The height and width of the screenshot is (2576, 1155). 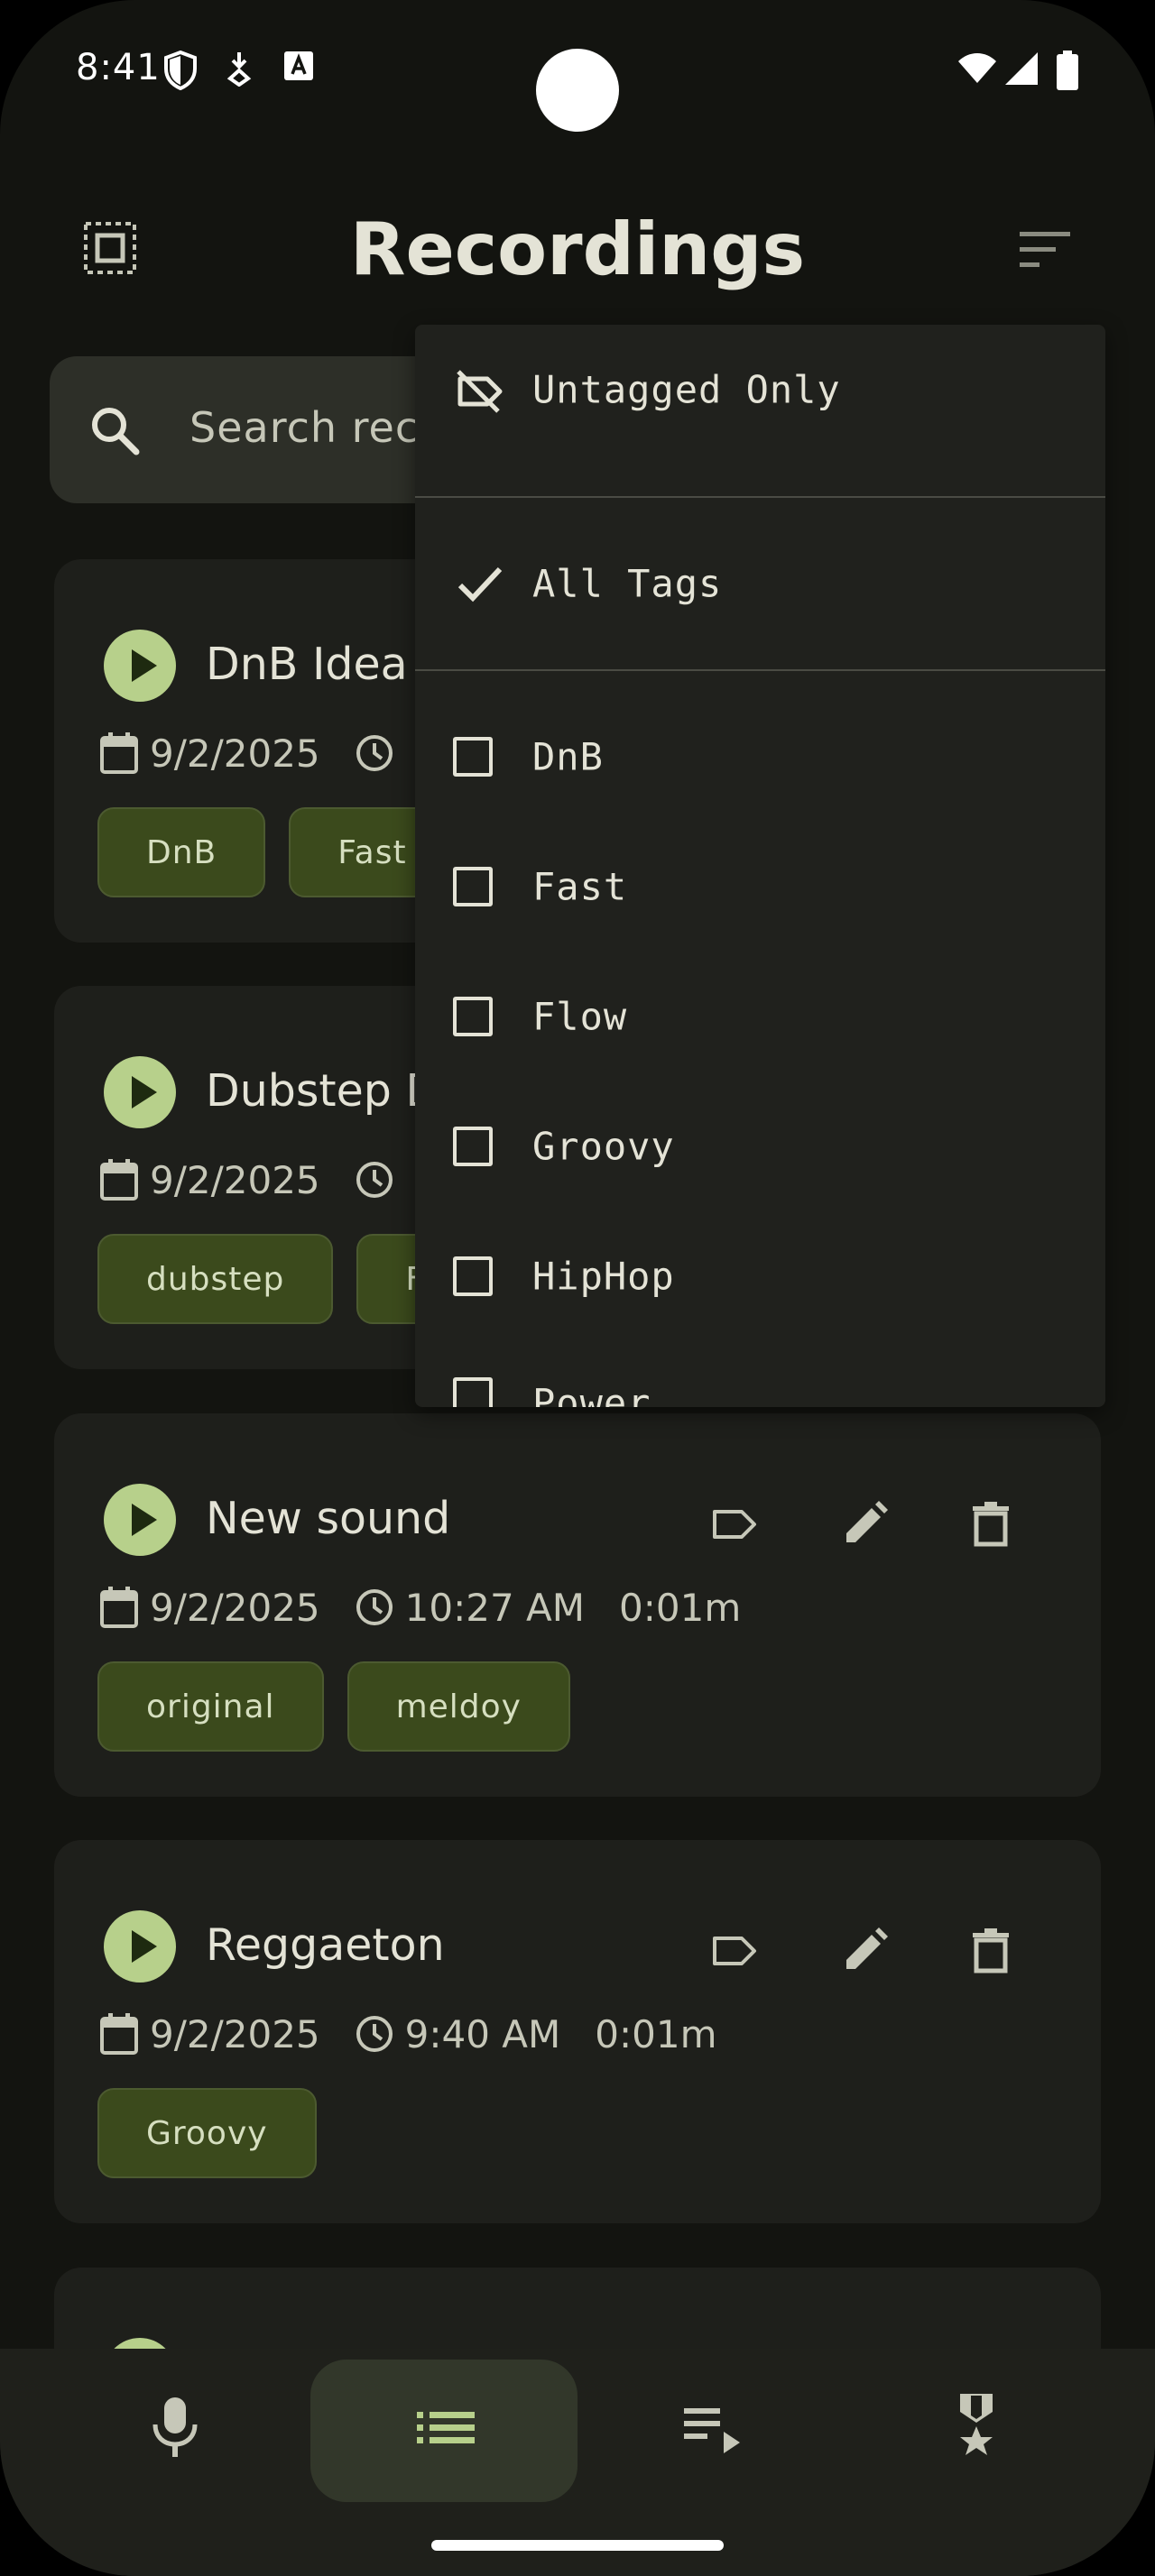 What do you see at coordinates (577, 2546) in the screenshot?
I see `home-indicator` at bounding box center [577, 2546].